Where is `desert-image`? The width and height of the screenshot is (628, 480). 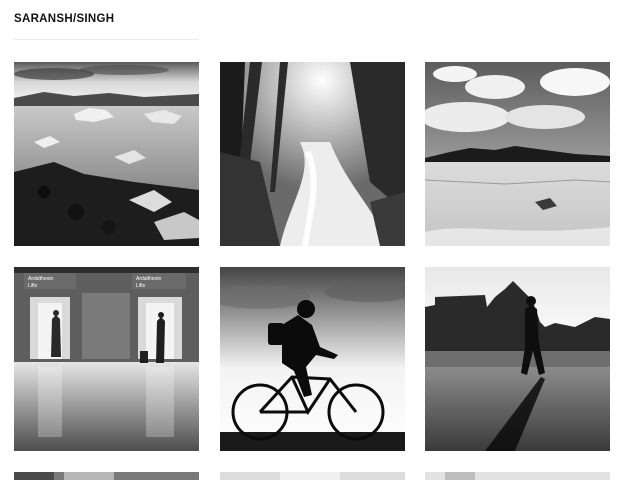 desert-image is located at coordinates (517, 154).